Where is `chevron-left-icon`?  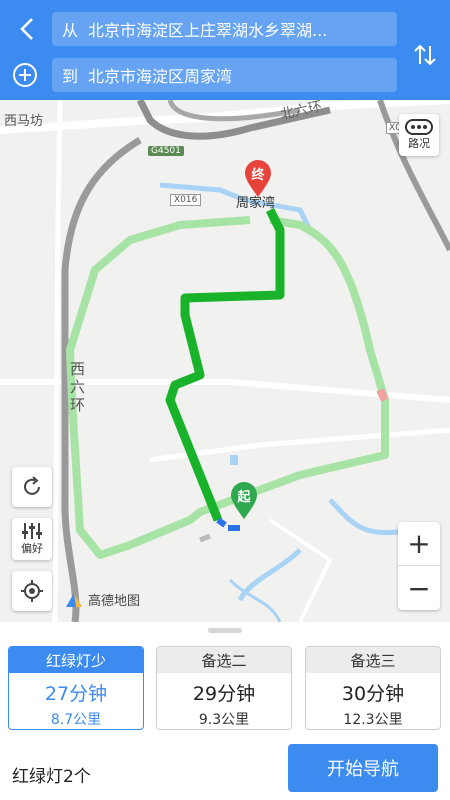
chevron-left-icon is located at coordinates (26, 29).